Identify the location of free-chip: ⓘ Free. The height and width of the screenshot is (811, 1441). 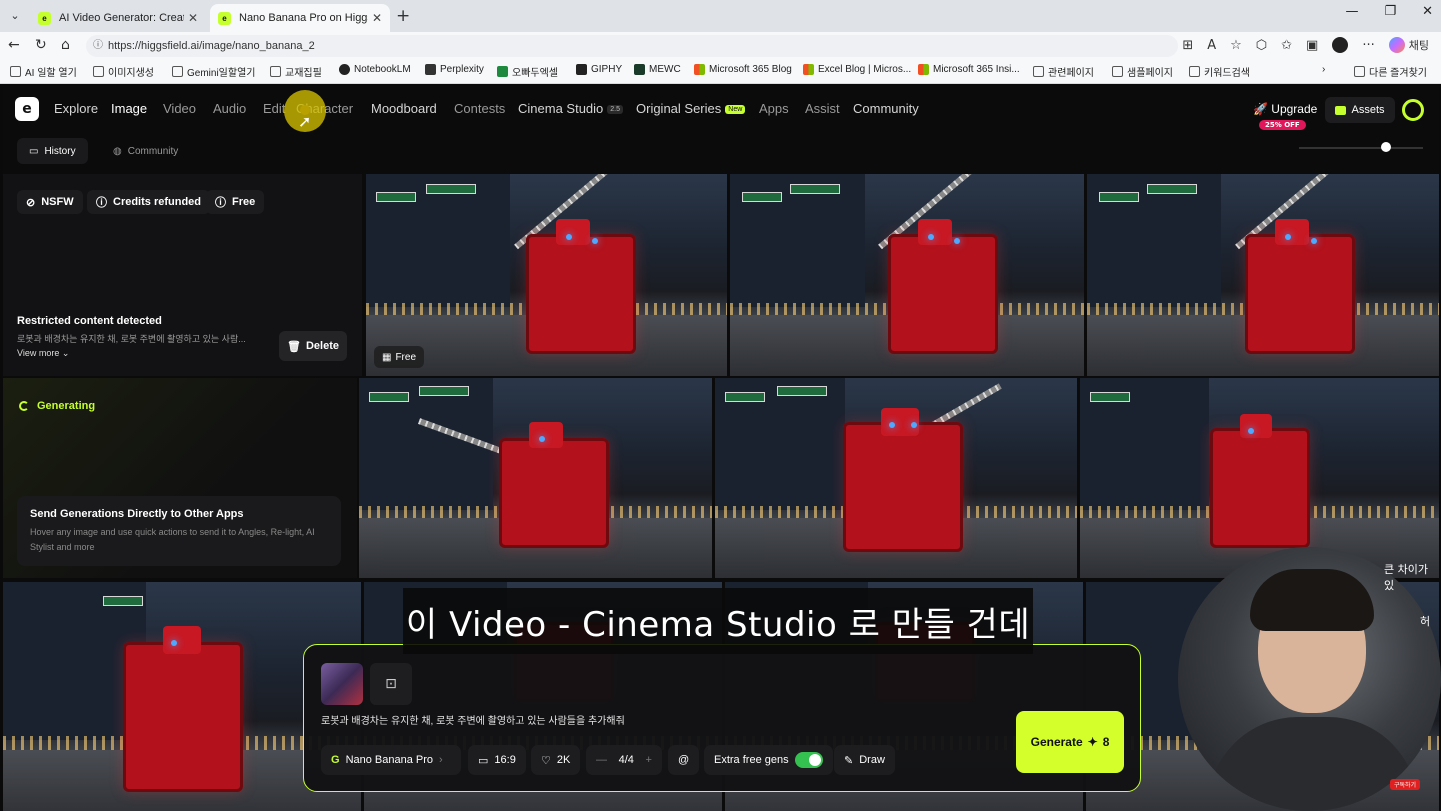
(235, 202).